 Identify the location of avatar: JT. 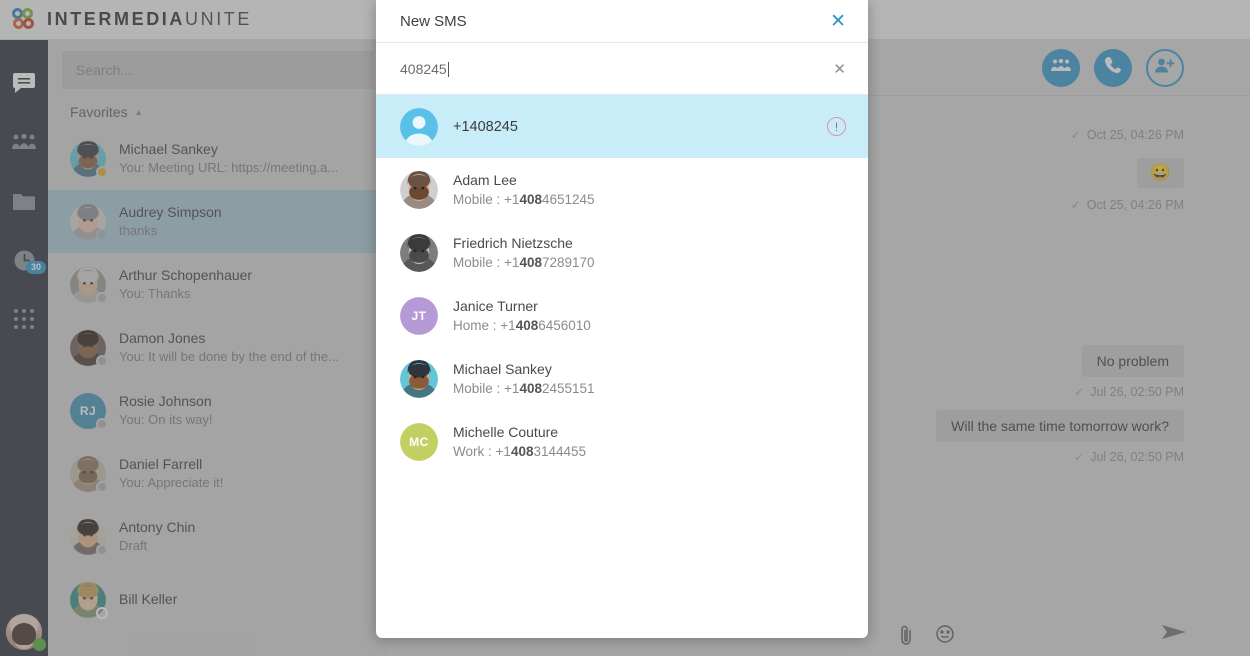
(419, 315).